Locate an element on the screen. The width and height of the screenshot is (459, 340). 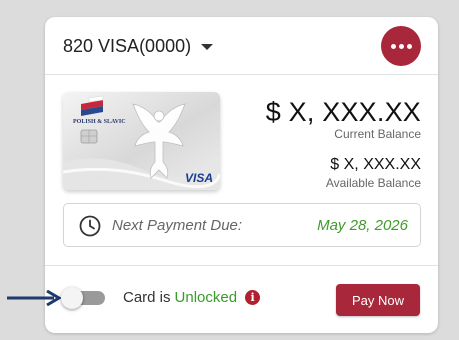
card-issuer-text: POLISH & SLAVIC is located at coordinates (99, 122).